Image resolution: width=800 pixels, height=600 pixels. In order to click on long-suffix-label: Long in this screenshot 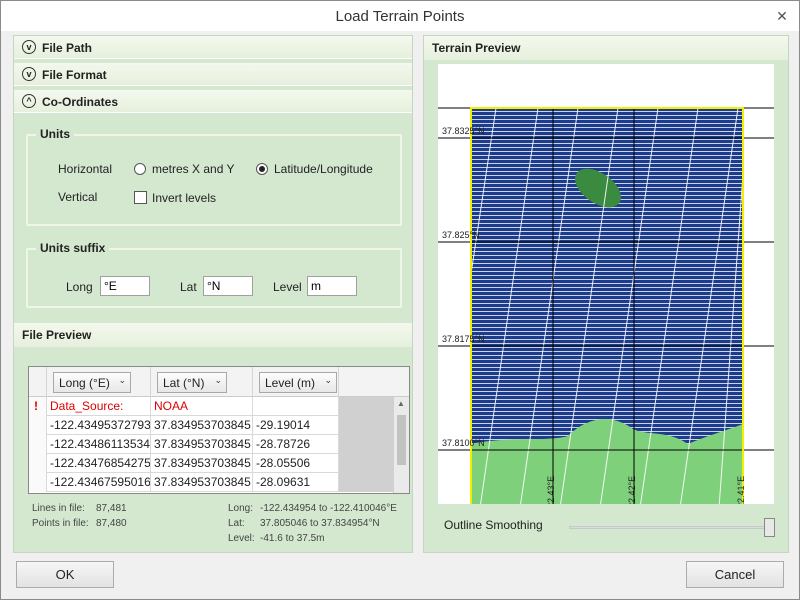, I will do `click(79, 287)`.